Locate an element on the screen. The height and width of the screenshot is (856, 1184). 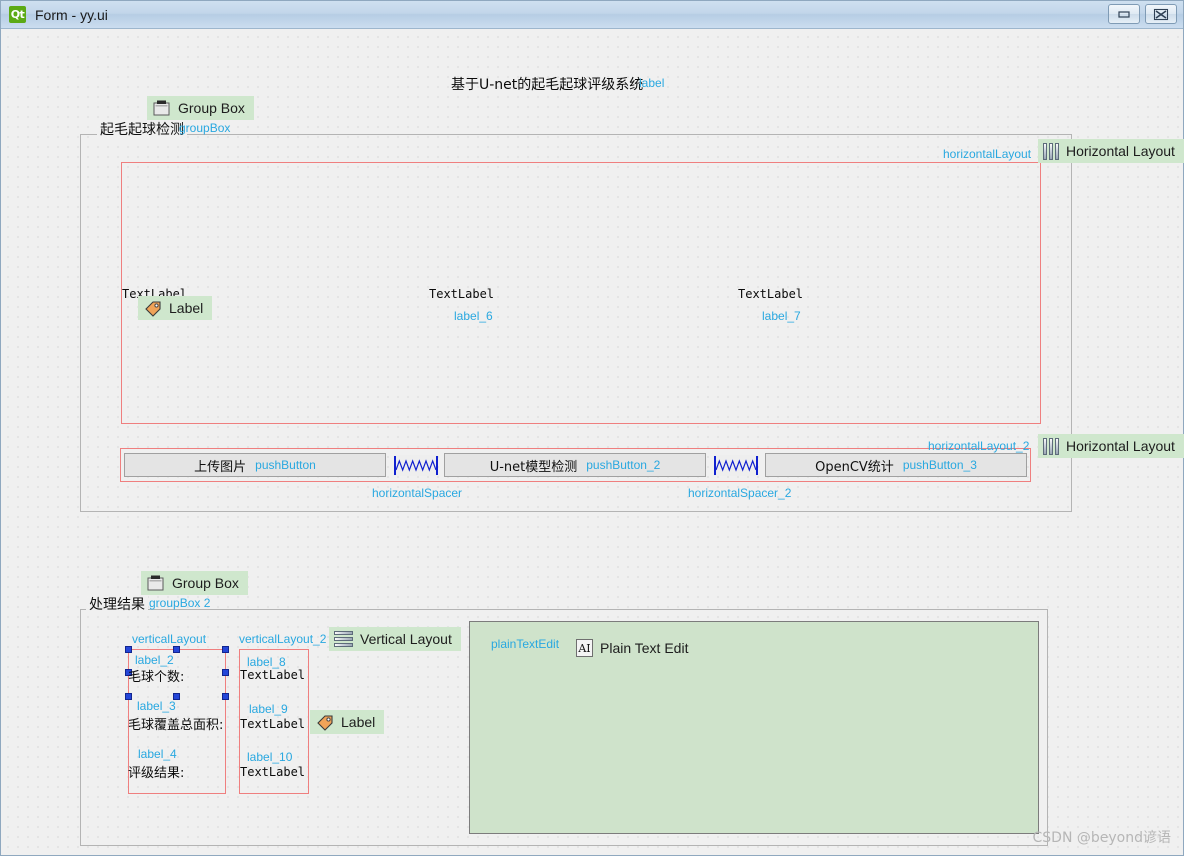
horizontal-layout-badge-1: Horizontal Layout is located at coordinates (1111, 151).